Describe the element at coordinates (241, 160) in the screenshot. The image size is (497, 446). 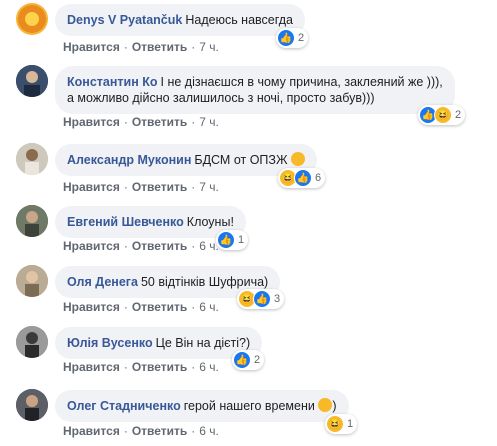
I see `comment-text: БДСМ от ОПЗЖ` at that location.